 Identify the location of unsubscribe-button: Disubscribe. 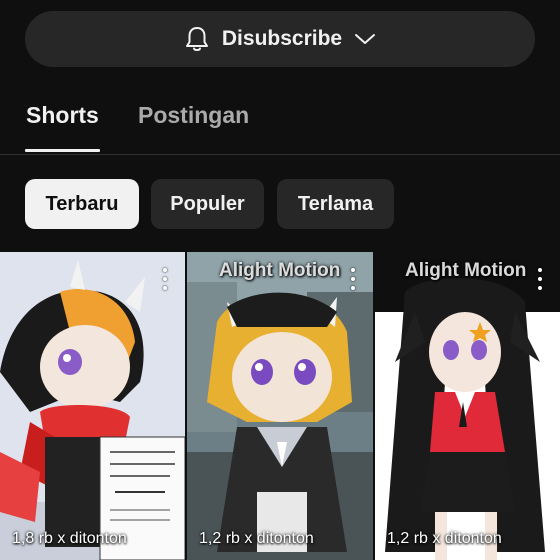
(280, 39).